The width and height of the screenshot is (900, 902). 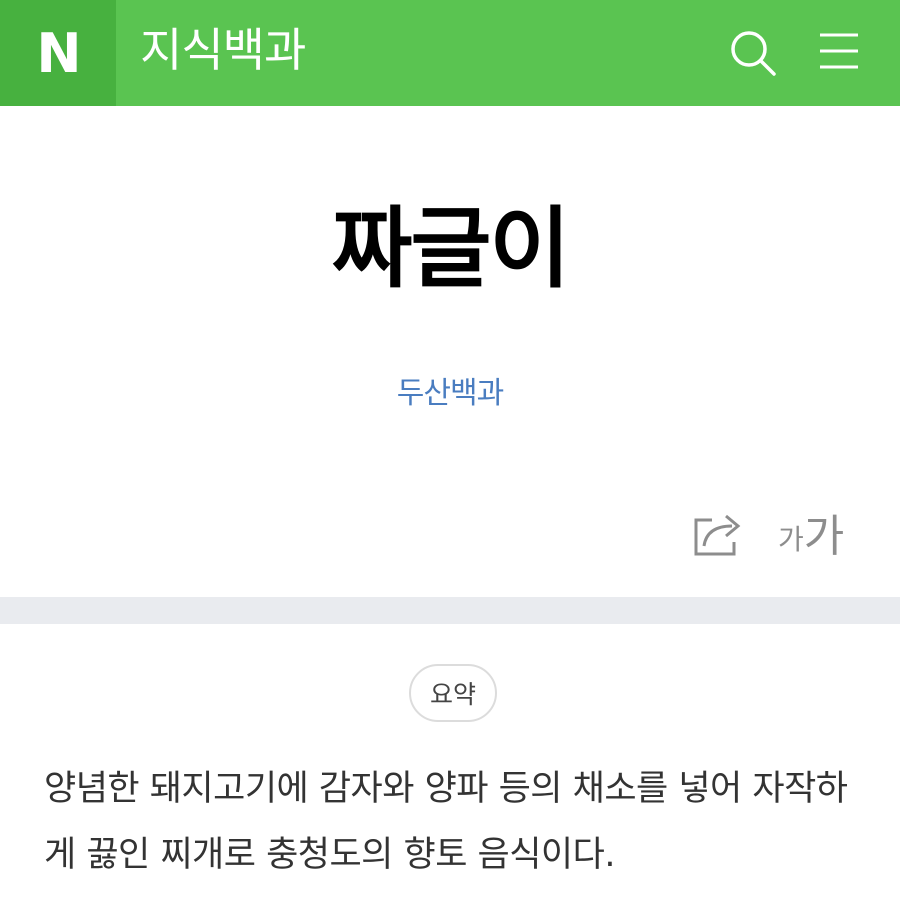 I want to click on menu-icon, so click(x=839, y=51).